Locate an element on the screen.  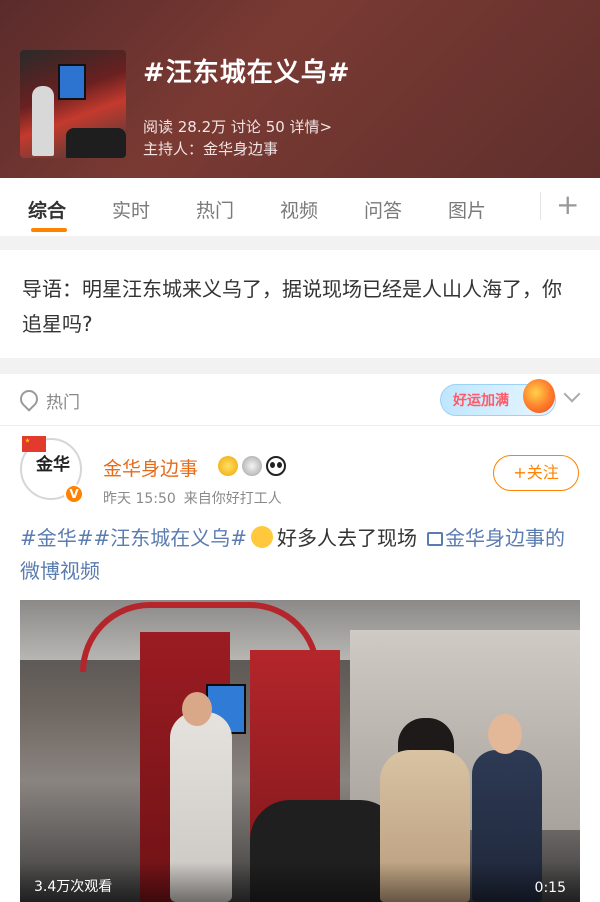
tab-images: 图片 is located at coordinates (467, 209).